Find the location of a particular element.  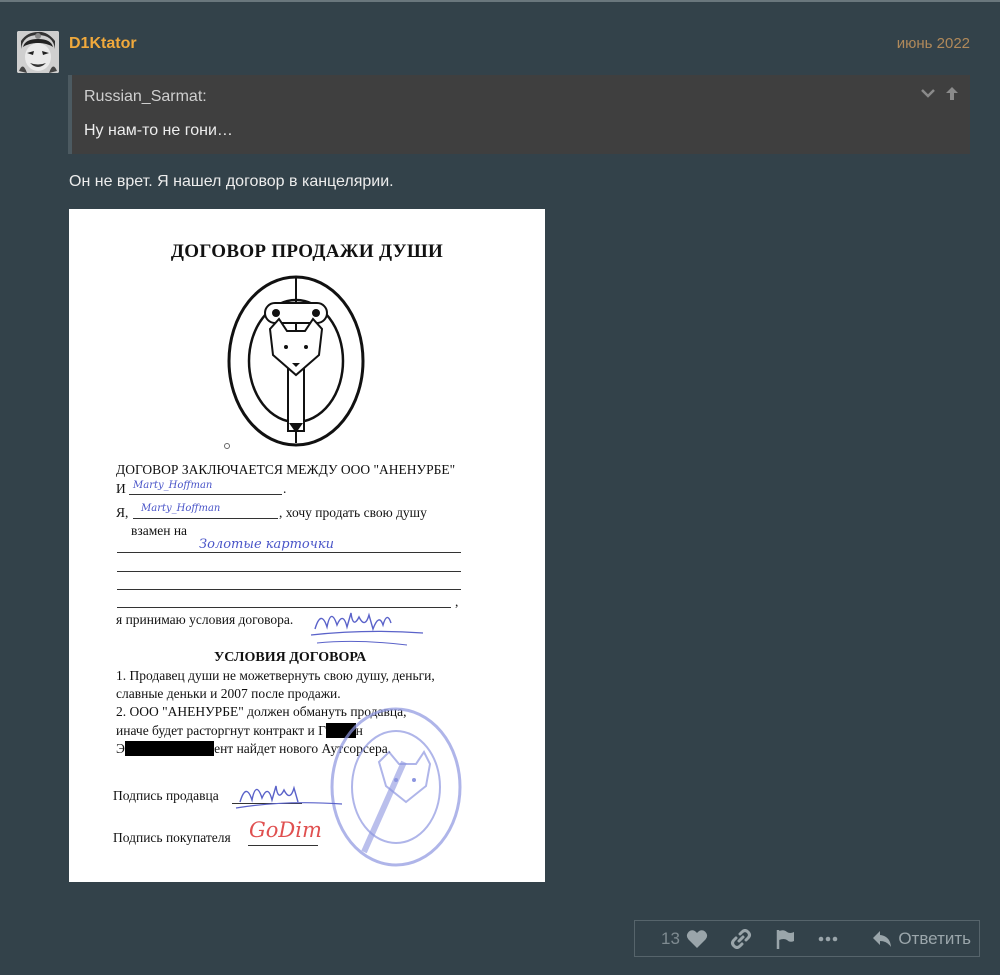

redaction-bar: ▮▮▮▮▮▮▮▮▮▮▮▮ is located at coordinates (169, 748).